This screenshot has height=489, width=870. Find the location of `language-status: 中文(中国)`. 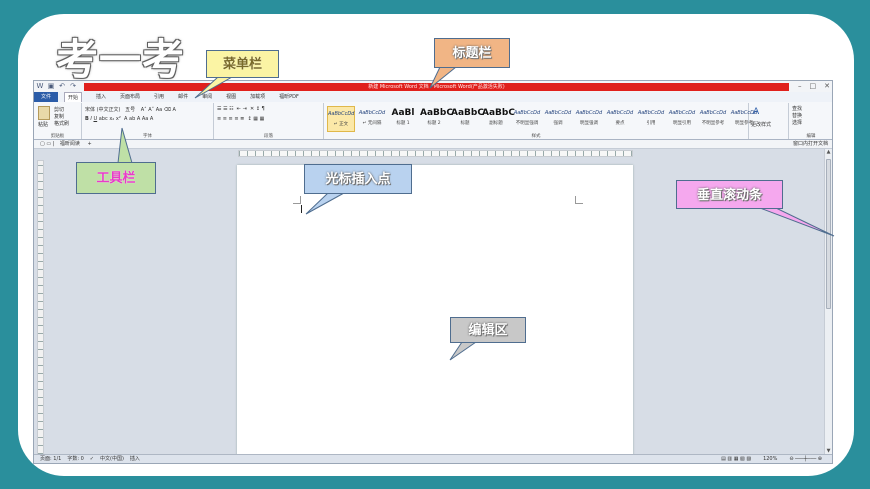

language-status: 中文(中国) is located at coordinates (112, 459).